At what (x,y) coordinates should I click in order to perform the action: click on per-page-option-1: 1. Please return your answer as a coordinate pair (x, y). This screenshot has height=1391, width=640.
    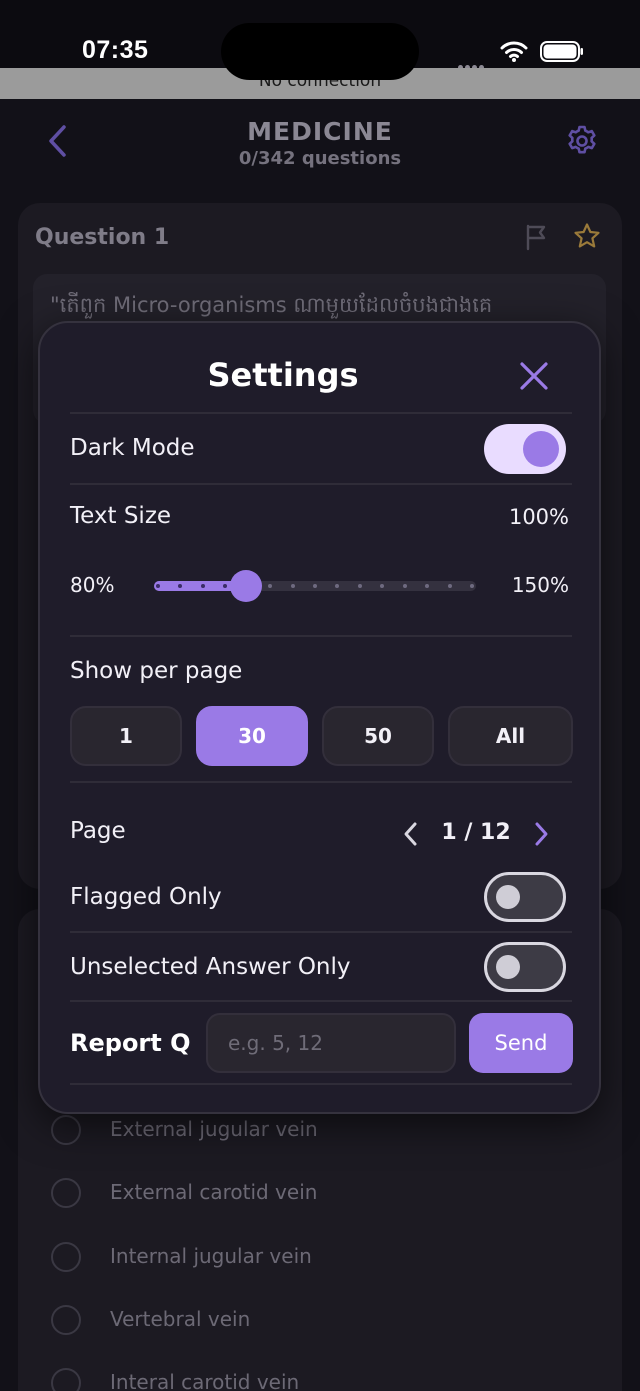
    Looking at the image, I should click on (126, 736).